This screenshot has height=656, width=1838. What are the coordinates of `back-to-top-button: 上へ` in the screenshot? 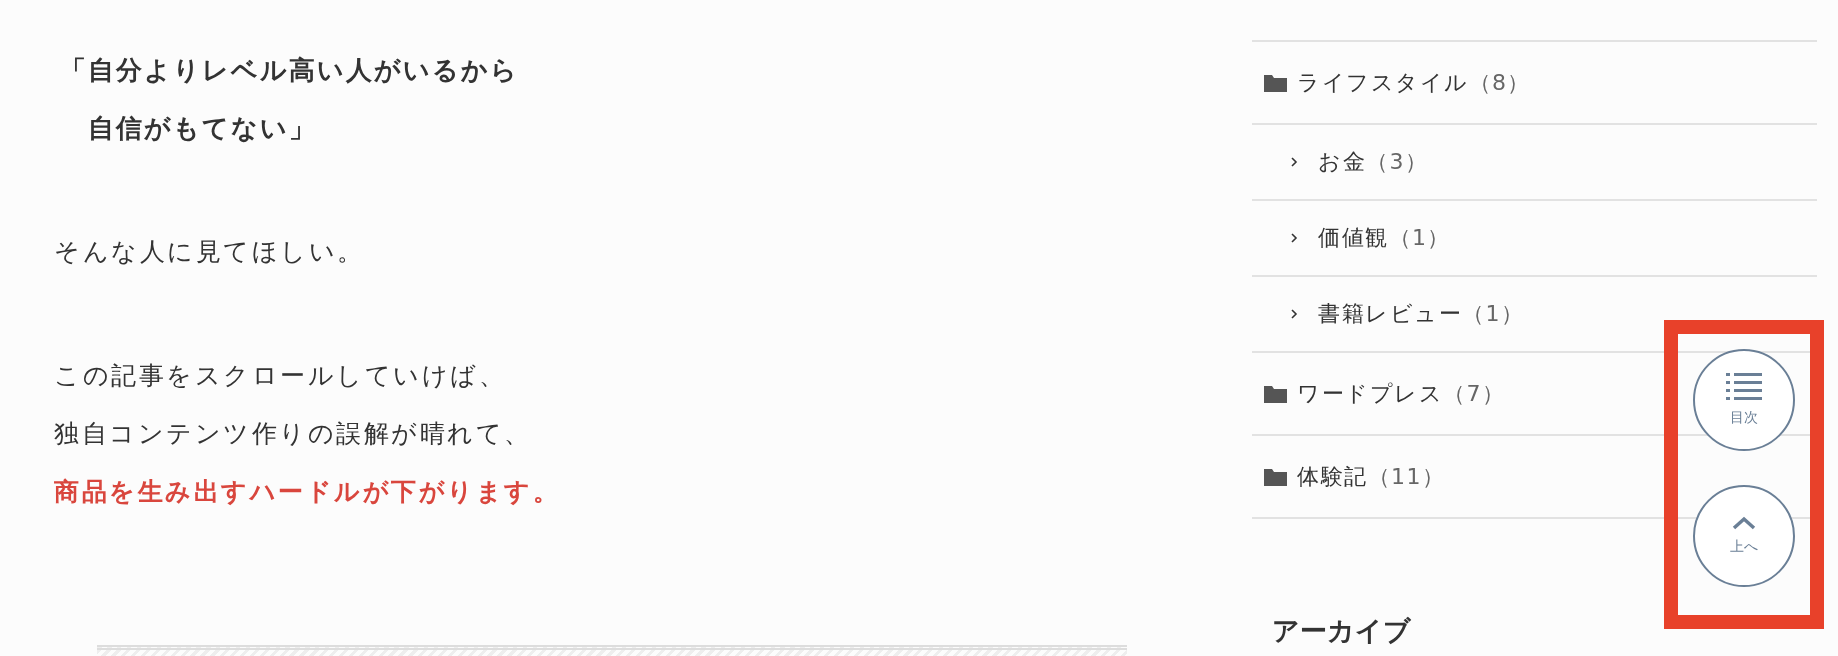 It's located at (1744, 536).